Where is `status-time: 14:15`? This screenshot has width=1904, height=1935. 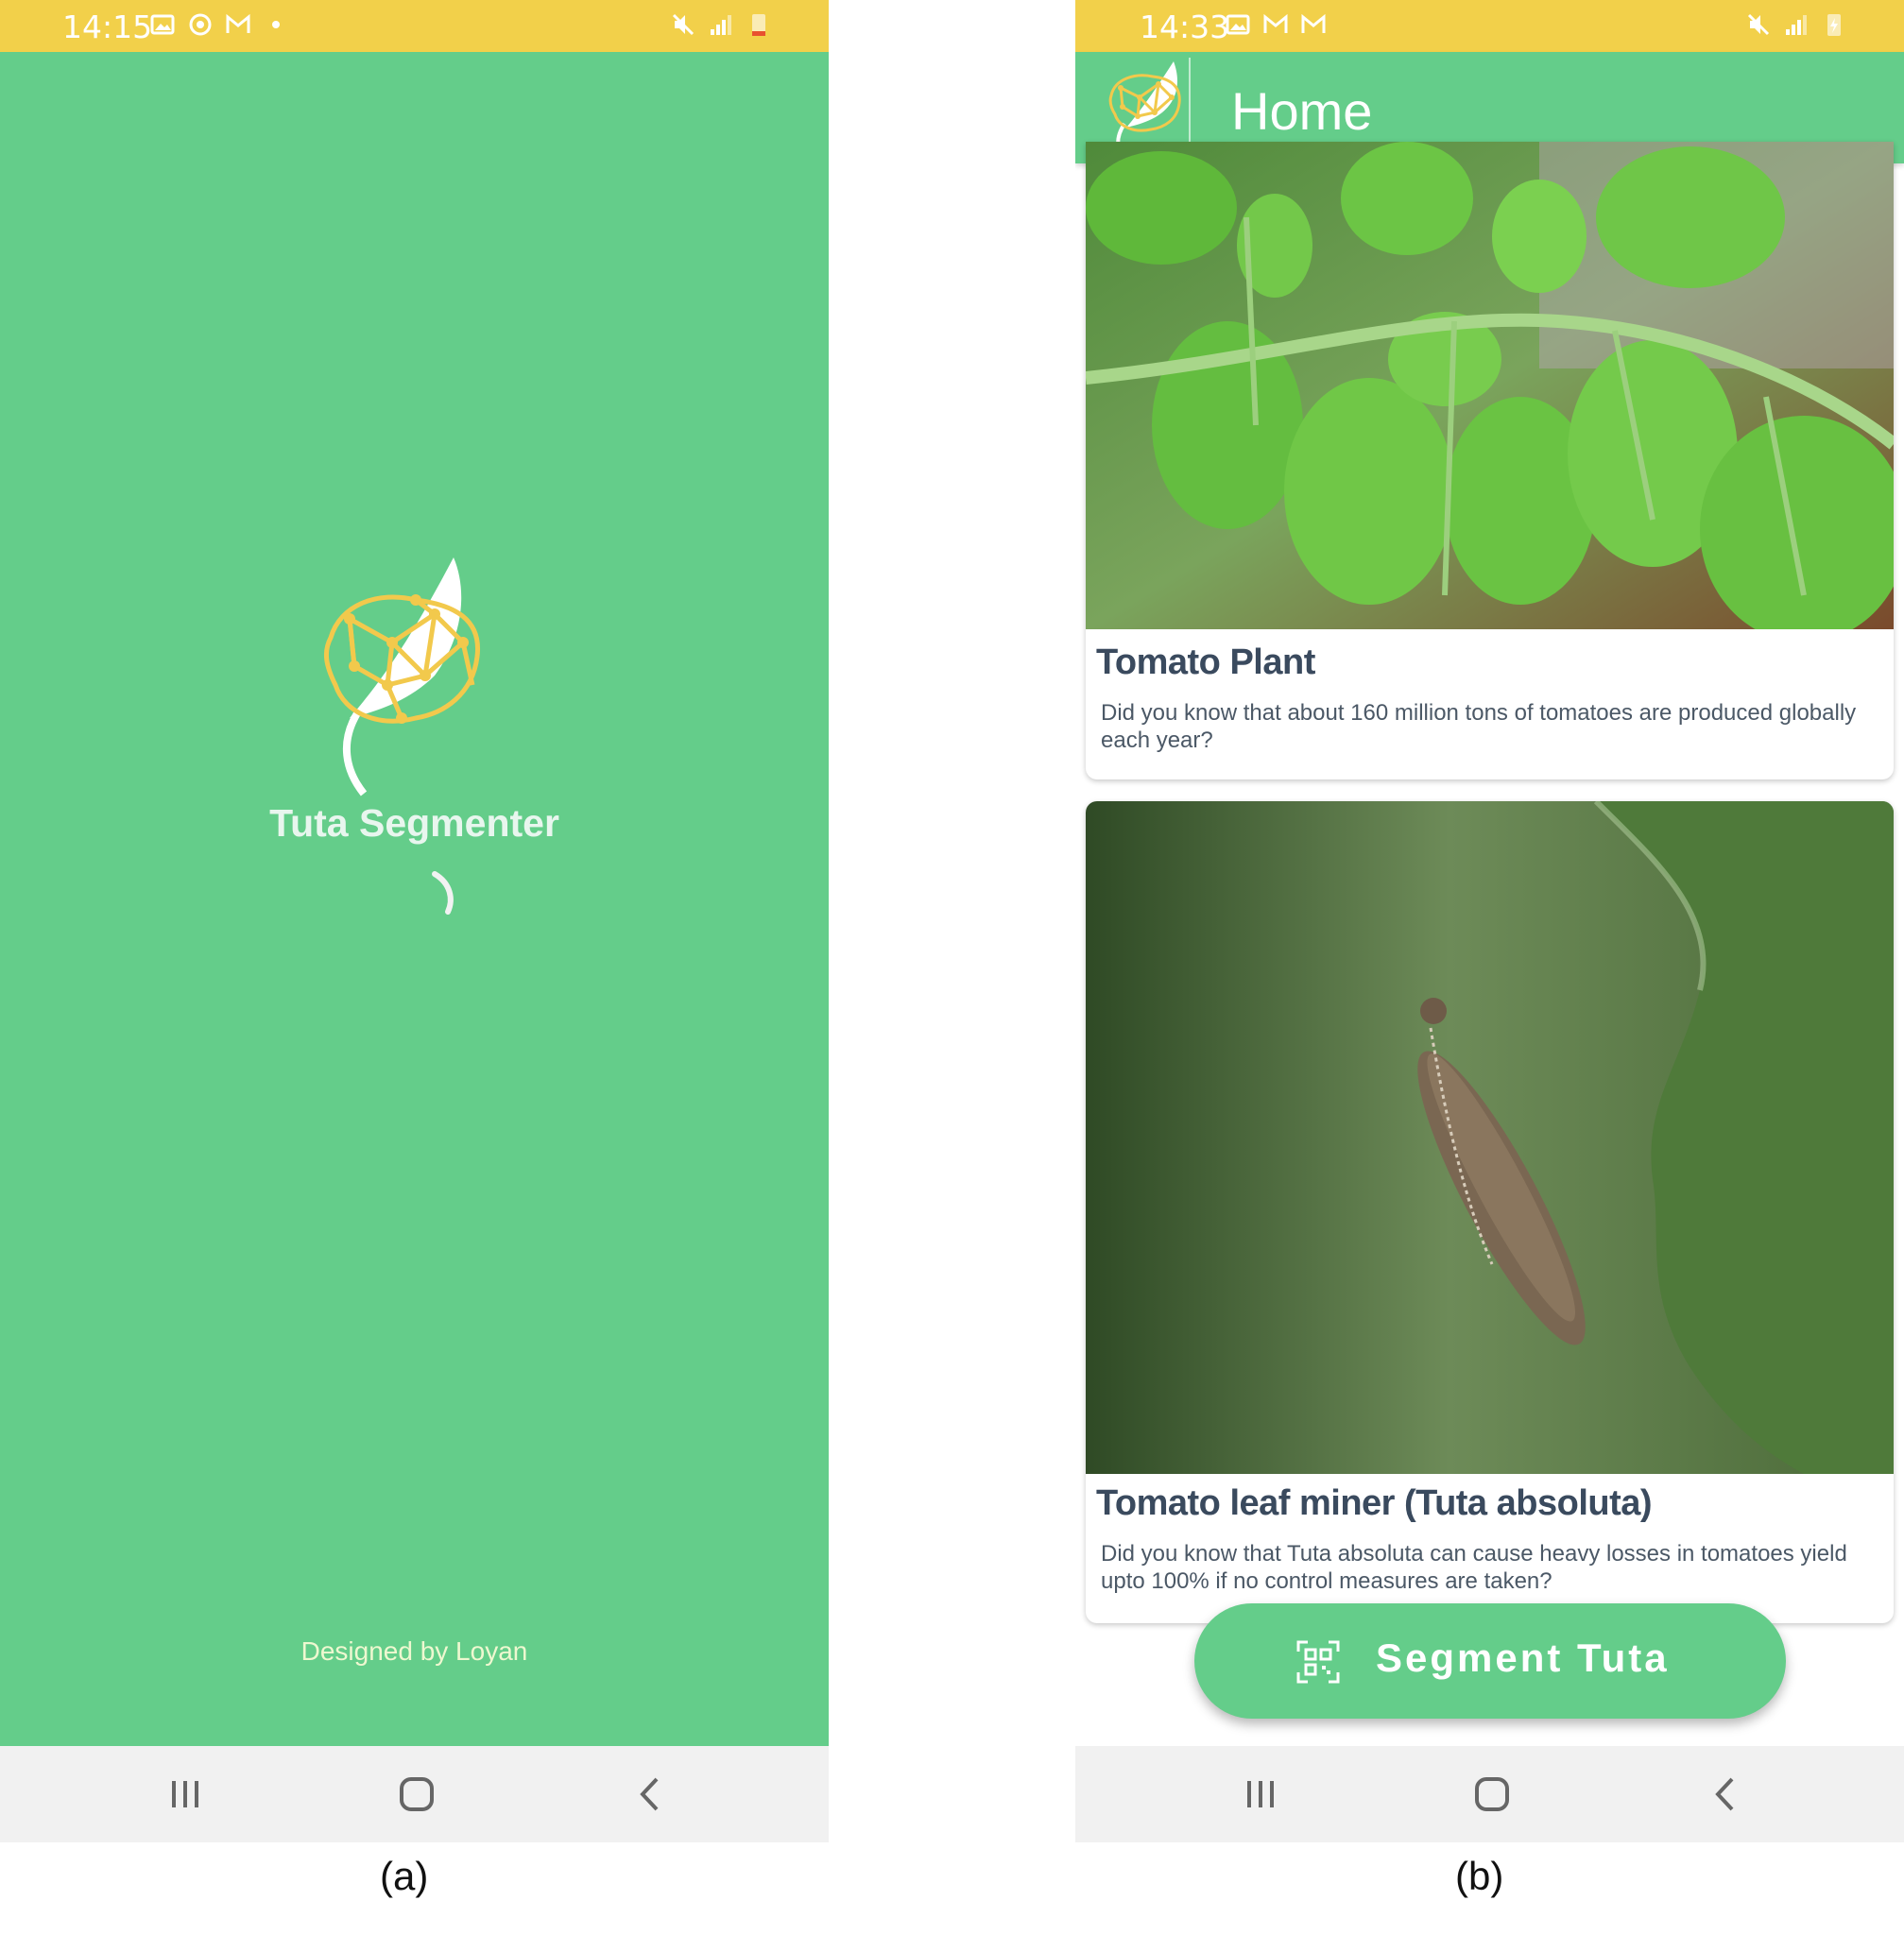 status-time: 14:15 is located at coordinates (107, 27).